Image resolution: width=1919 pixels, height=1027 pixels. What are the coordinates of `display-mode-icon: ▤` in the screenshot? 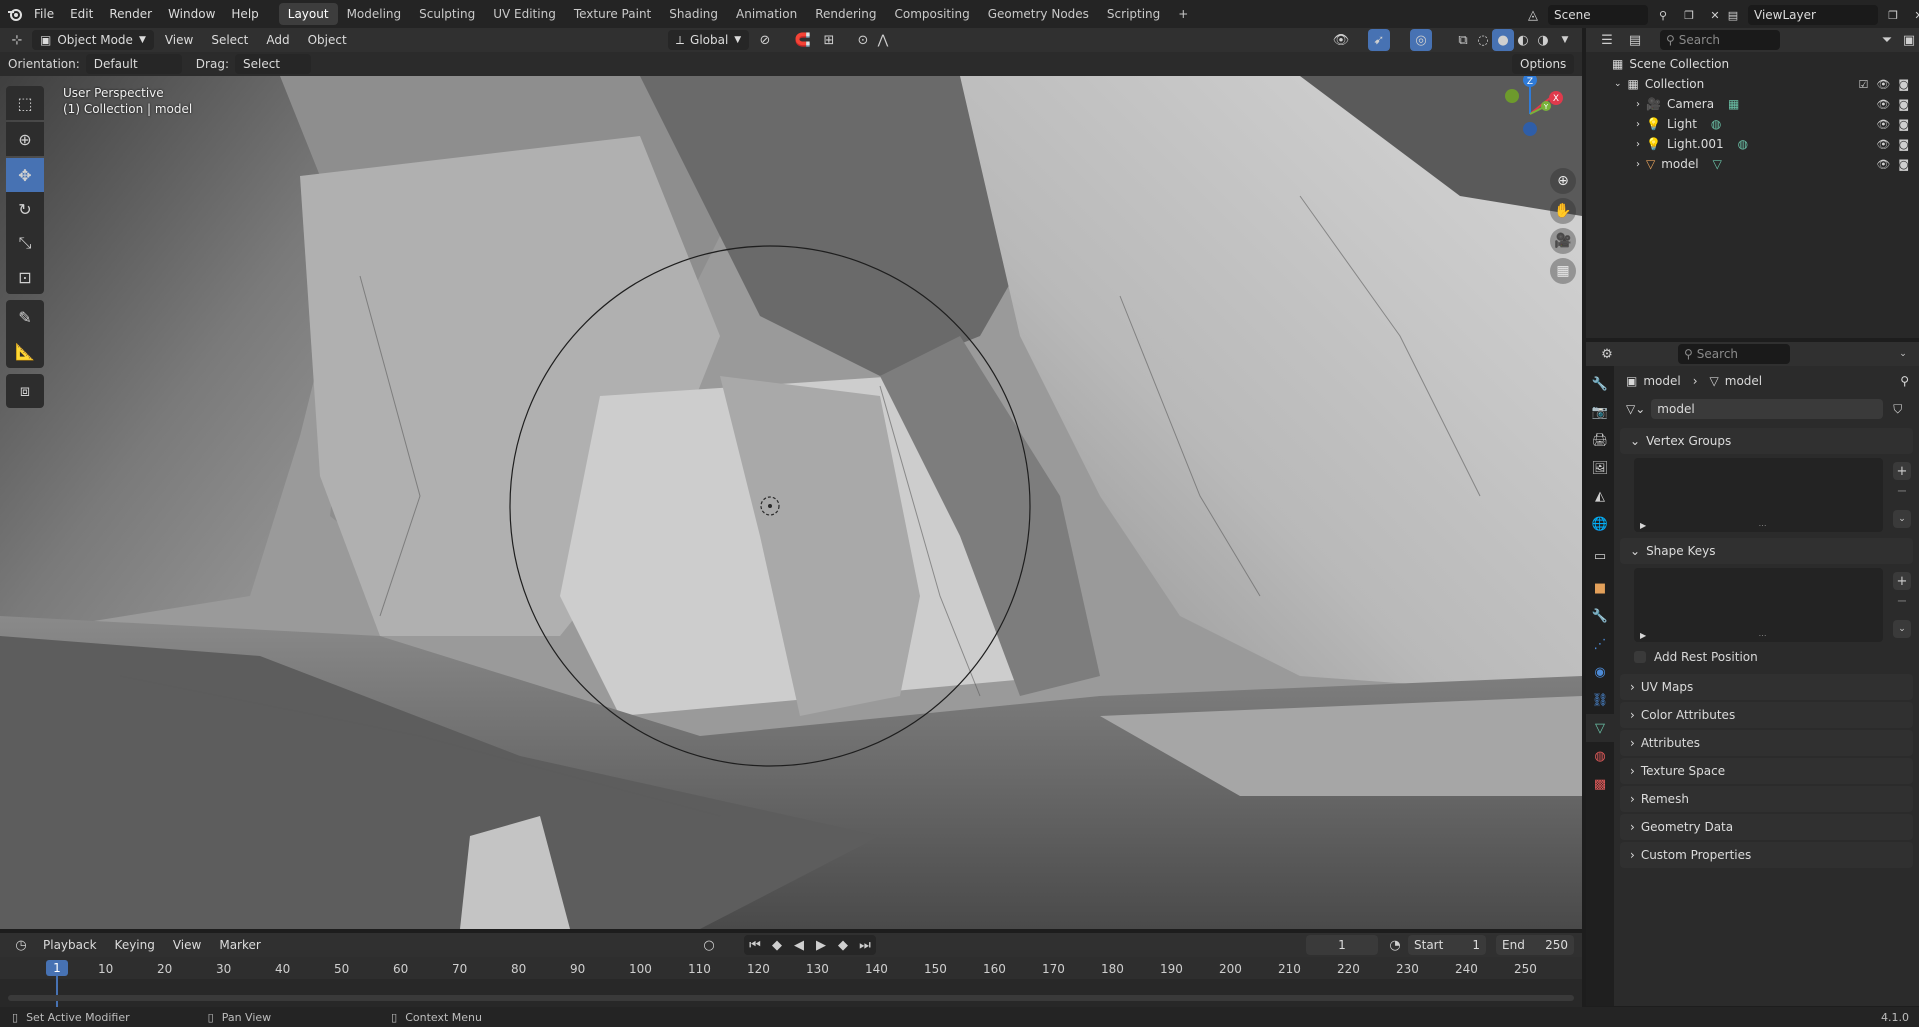 It's located at (1635, 40).